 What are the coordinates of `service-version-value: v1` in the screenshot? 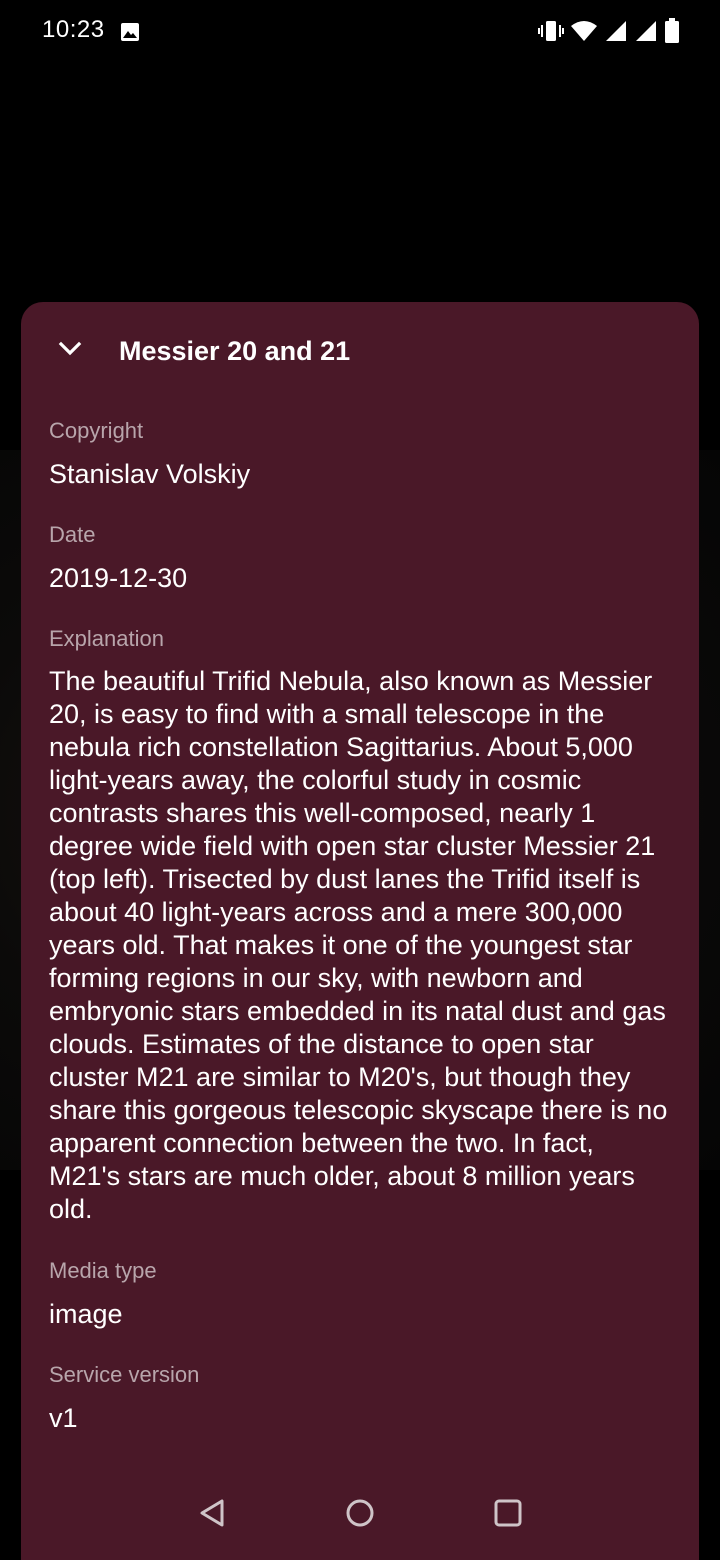 It's located at (63, 1418).